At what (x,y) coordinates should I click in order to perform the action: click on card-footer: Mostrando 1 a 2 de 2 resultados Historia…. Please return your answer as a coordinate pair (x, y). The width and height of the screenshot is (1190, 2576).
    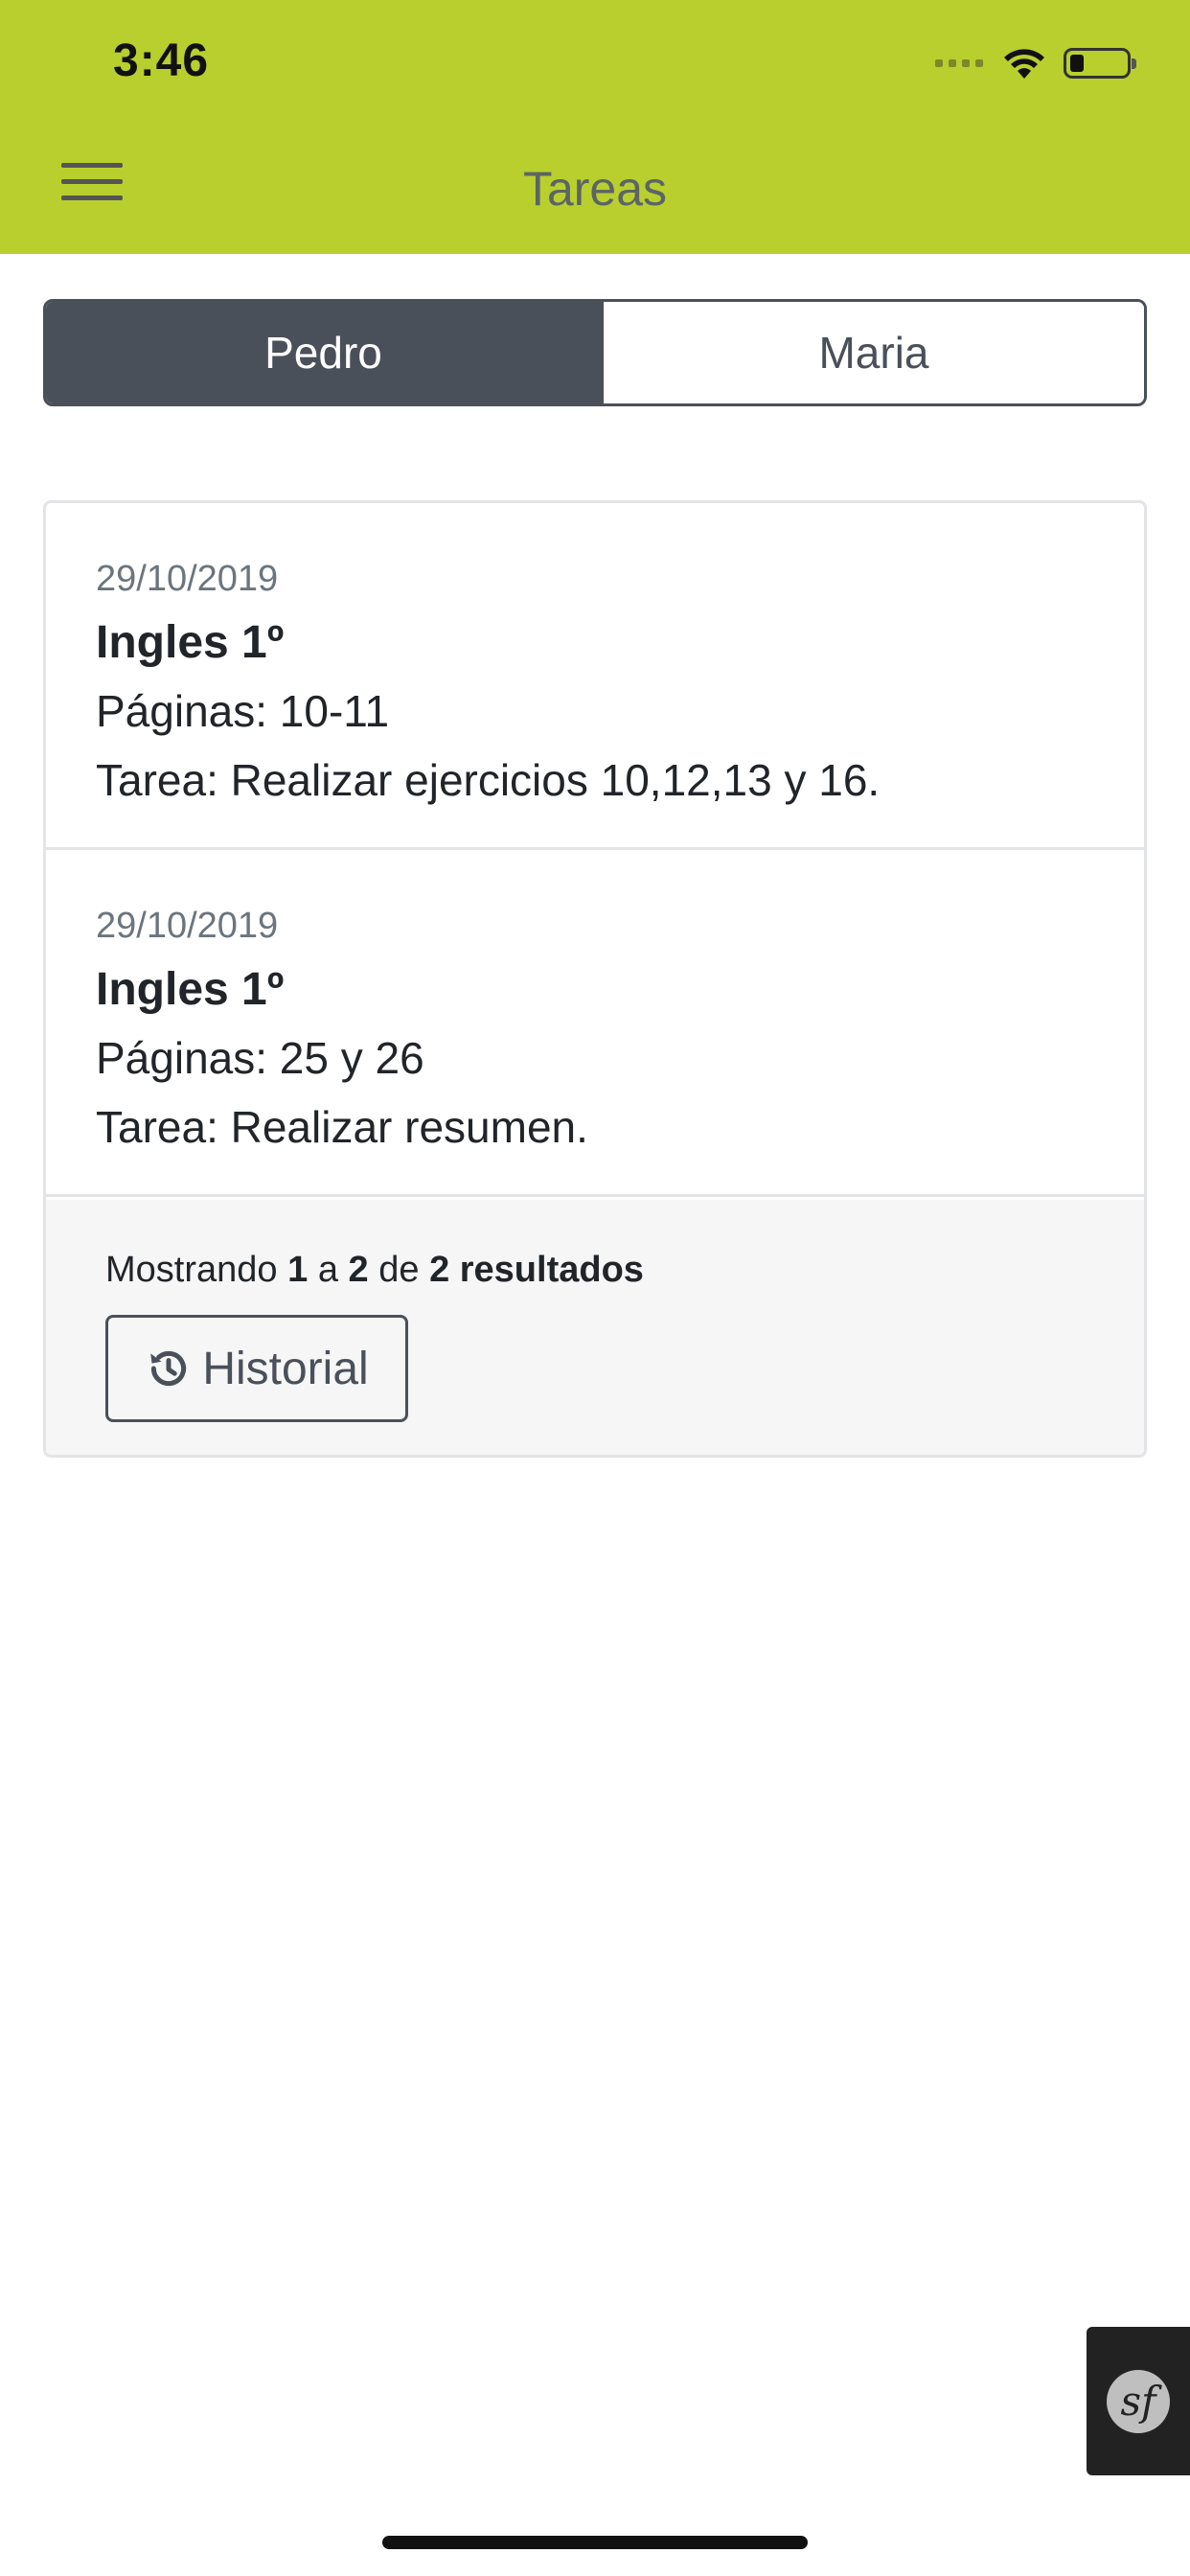
    Looking at the image, I should click on (595, 1327).